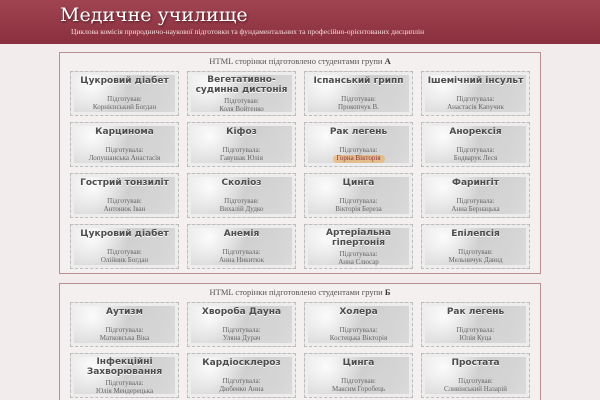 The height and width of the screenshot is (400, 600). Describe the element at coordinates (241, 363) in the screenshot. I see `topic-card-title: Кардіосклероз` at that location.